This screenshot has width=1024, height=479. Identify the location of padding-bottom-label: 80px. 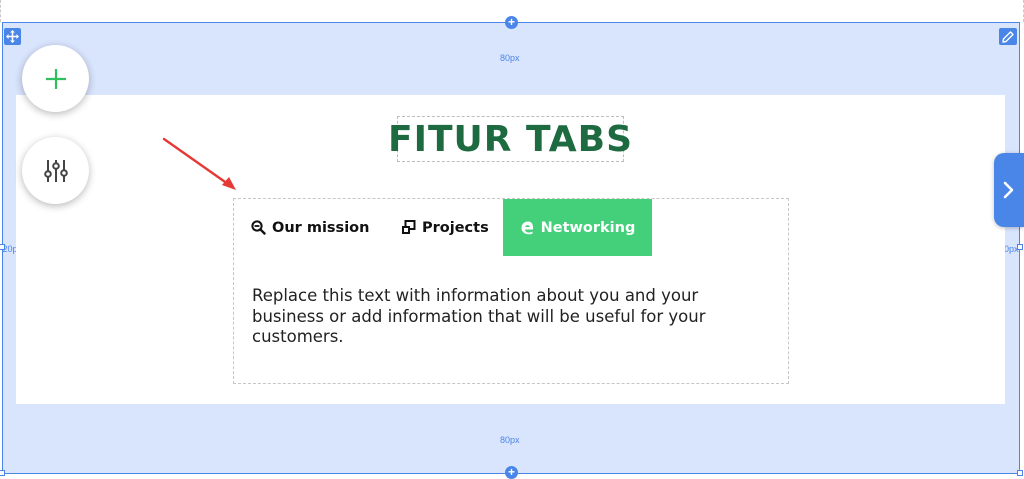
(510, 440).